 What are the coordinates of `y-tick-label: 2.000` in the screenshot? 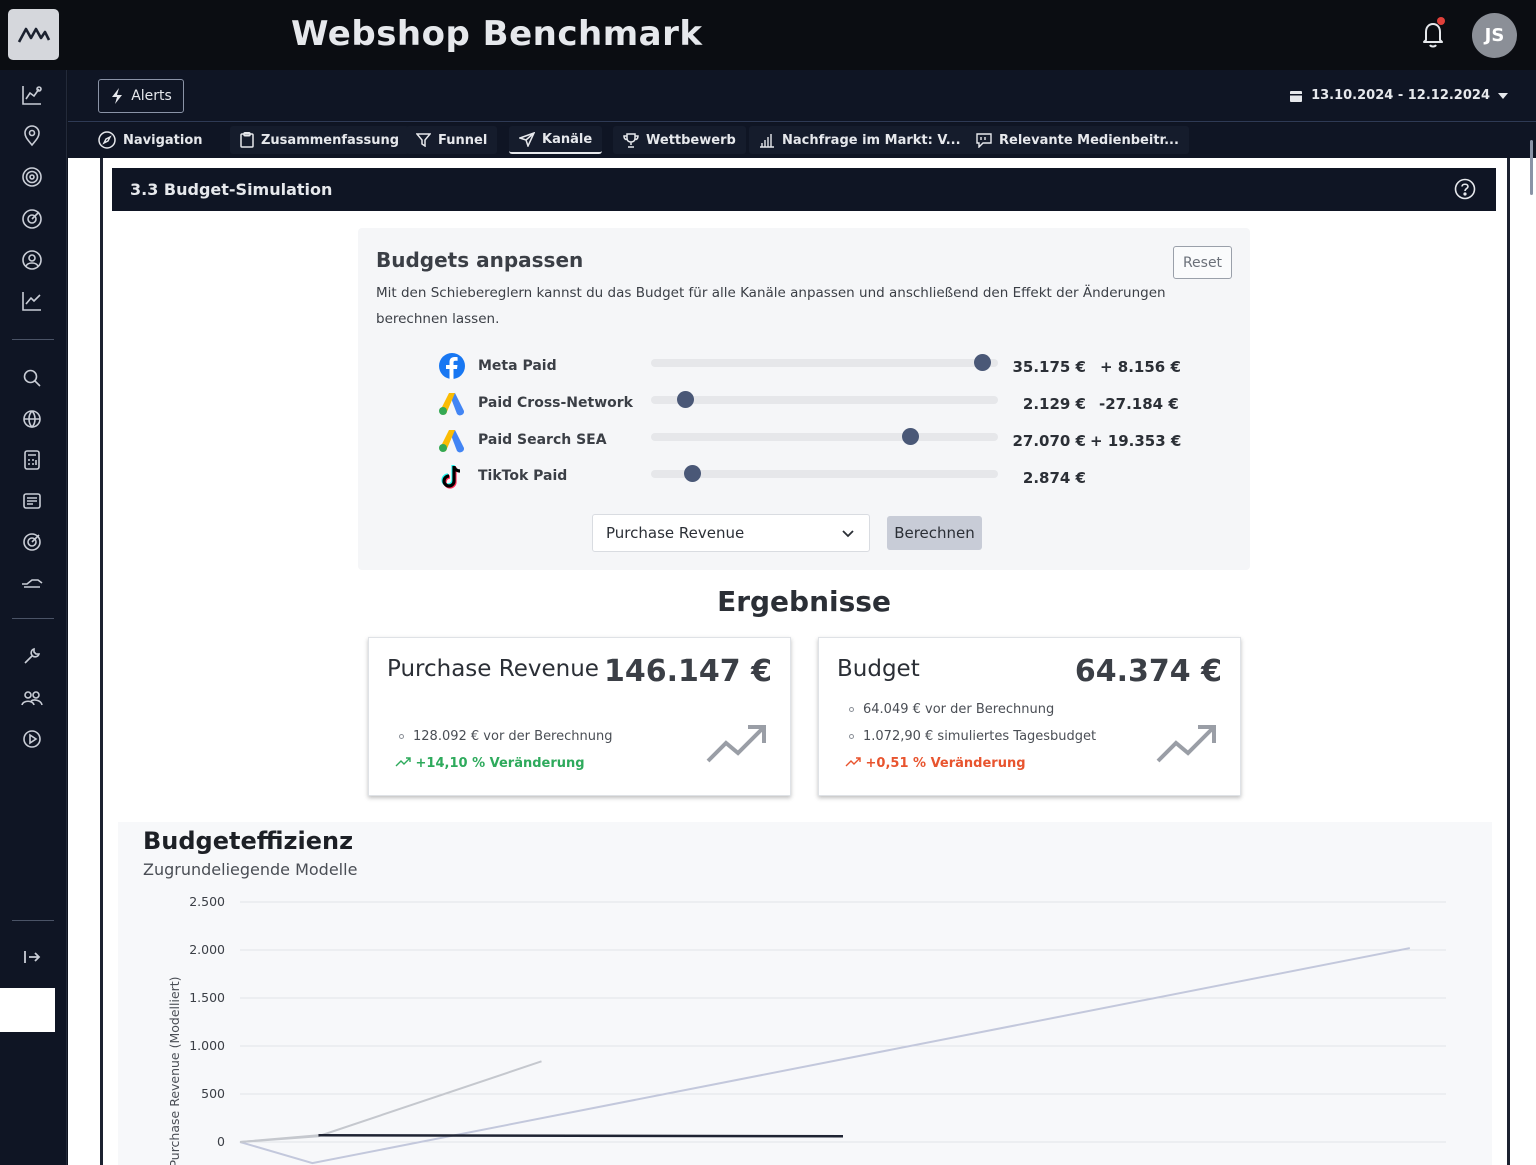 It's located at (207, 949).